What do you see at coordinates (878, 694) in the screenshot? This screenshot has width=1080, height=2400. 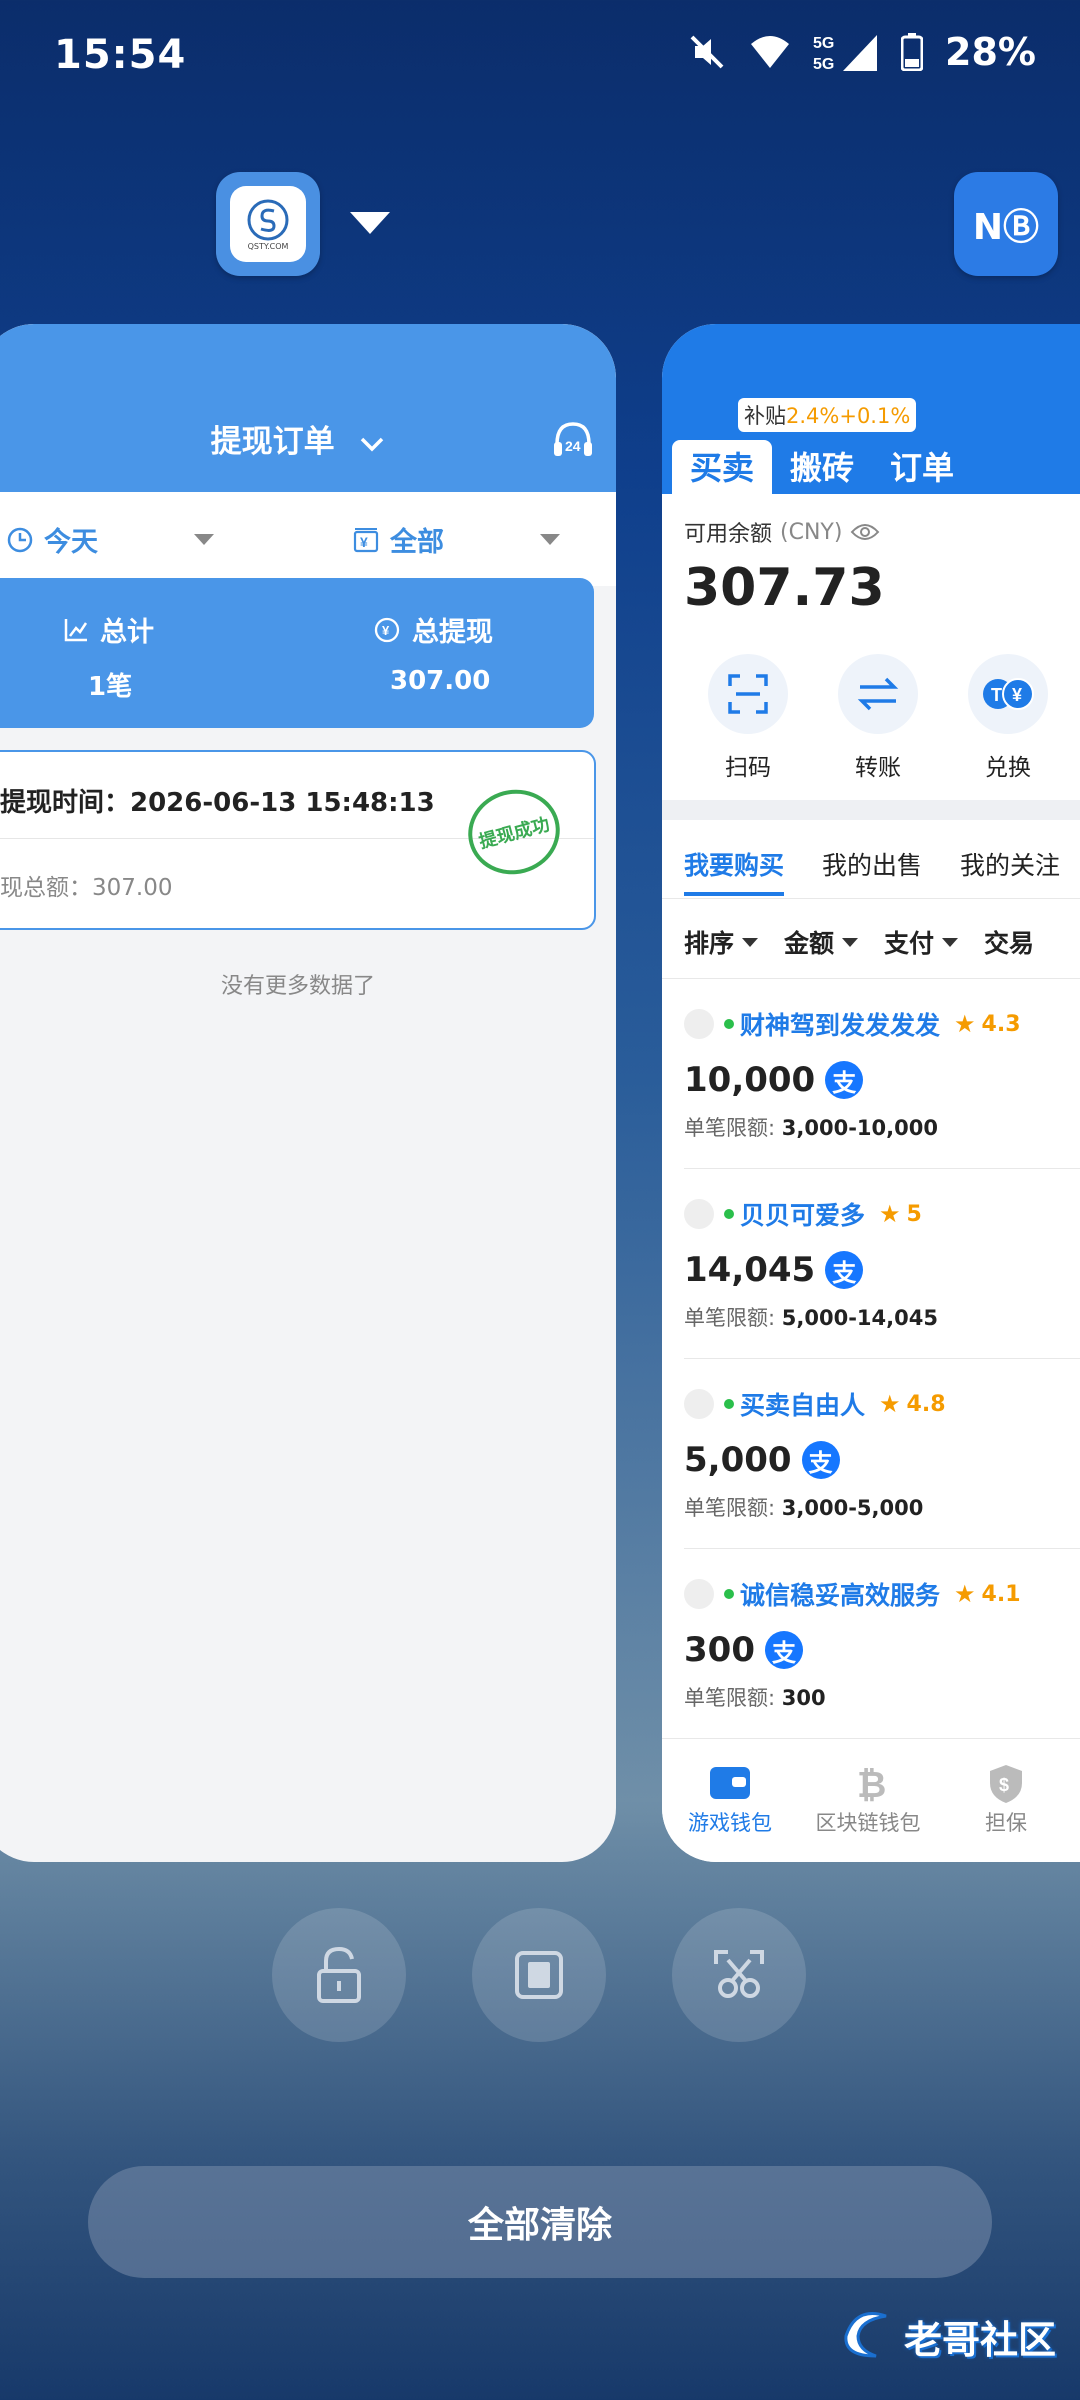 I see `transfer-icon` at bounding box center [878, 694].